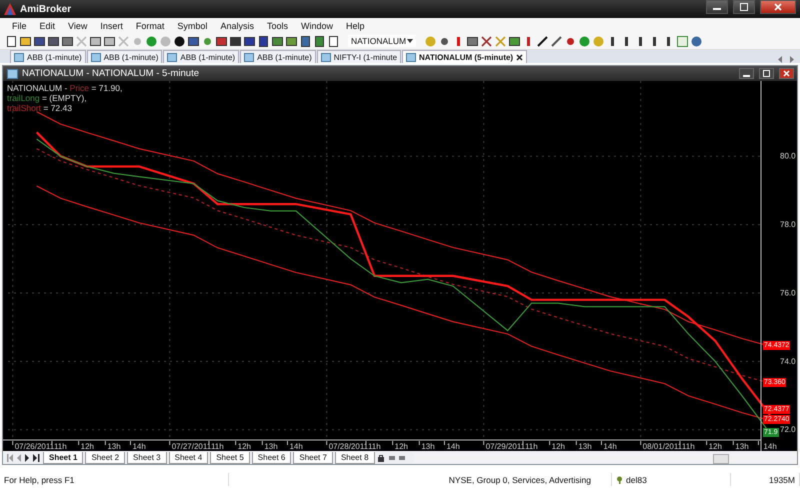  Describe the element at coordinates (48, 25) in the screenshot. I see `menu-item: Edit` at that location.